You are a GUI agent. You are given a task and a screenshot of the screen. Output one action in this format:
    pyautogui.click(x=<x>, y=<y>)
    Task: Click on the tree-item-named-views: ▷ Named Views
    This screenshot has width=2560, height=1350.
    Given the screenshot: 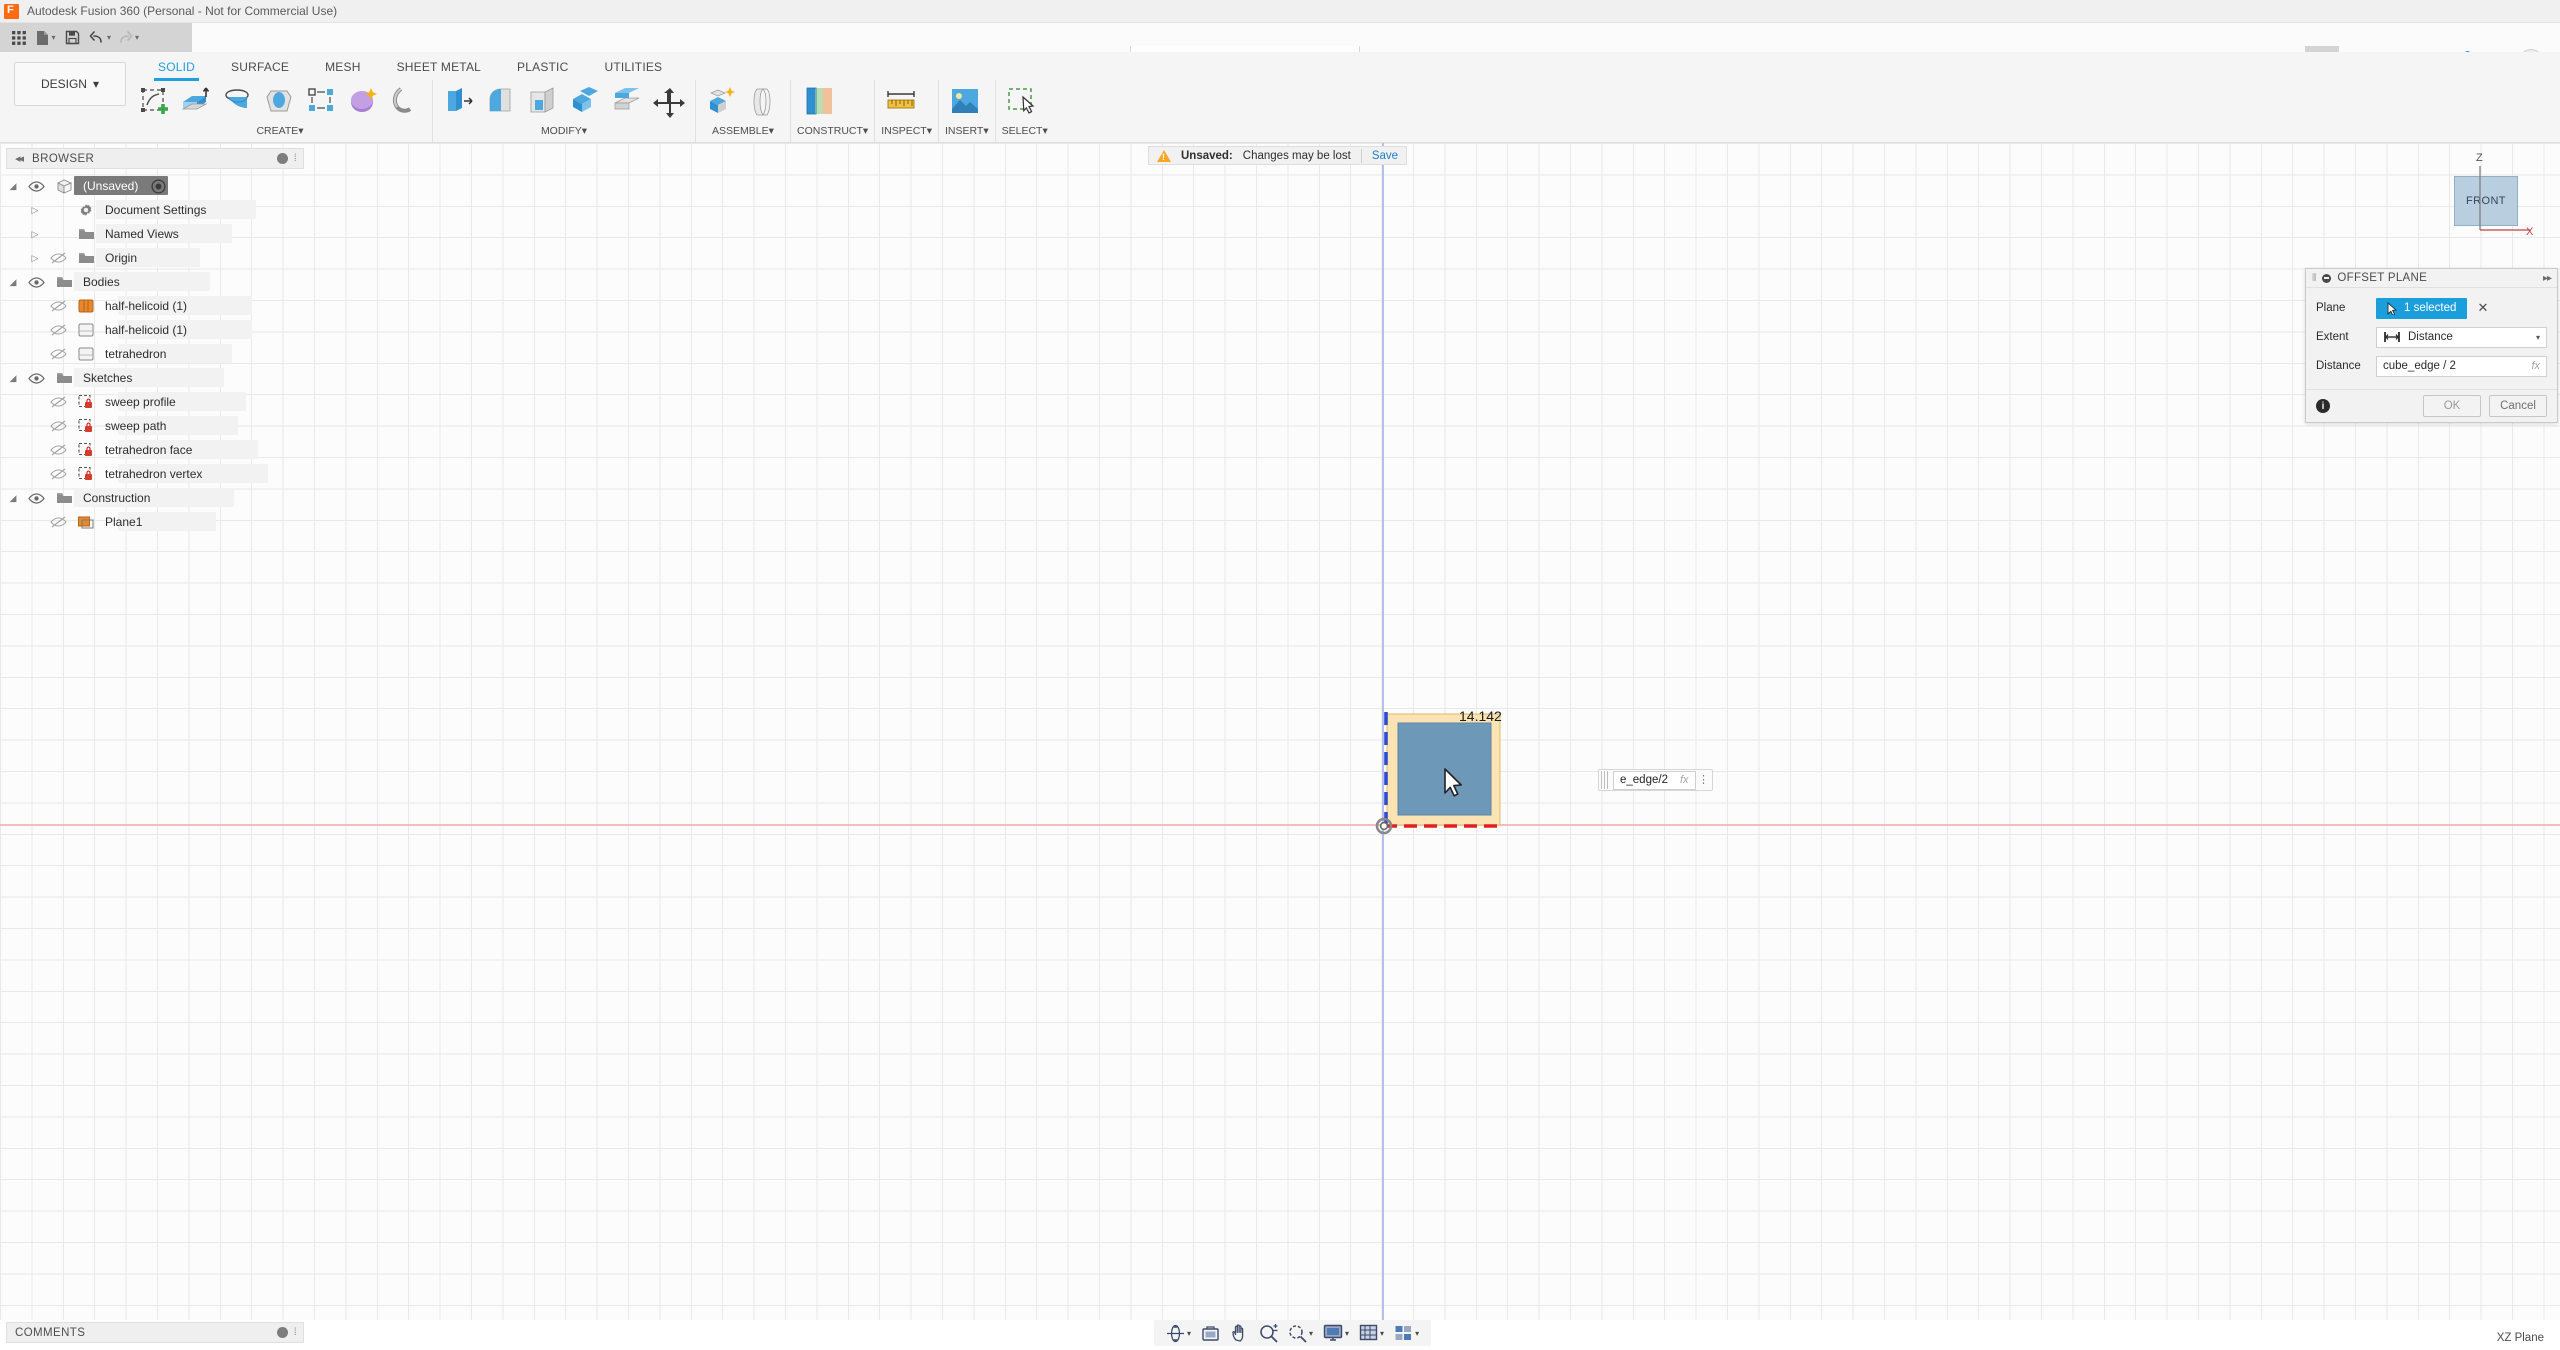 What is the action you would take?
    pyautogui.click(x=155, y=234)
    